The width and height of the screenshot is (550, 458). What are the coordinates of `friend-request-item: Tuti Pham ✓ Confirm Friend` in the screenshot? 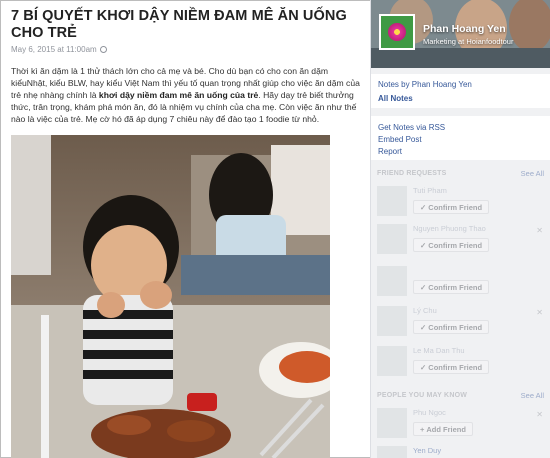 It's located at (461, 202).